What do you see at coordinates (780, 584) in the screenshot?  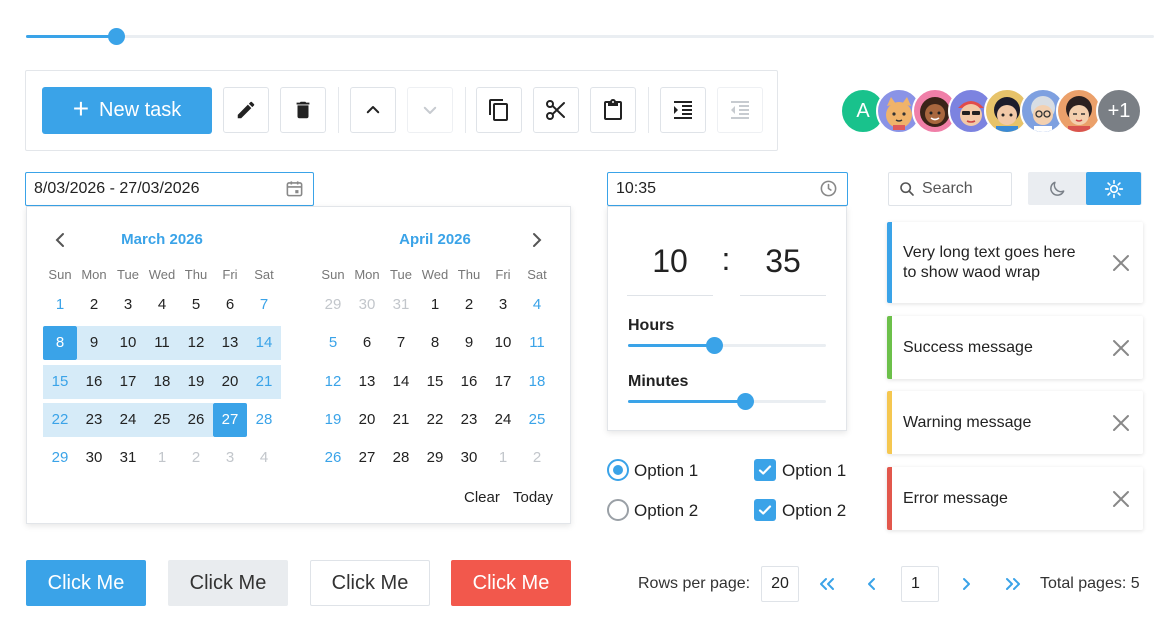 I see `rows-per-page-select: 20` at bounding box center [780, 584].